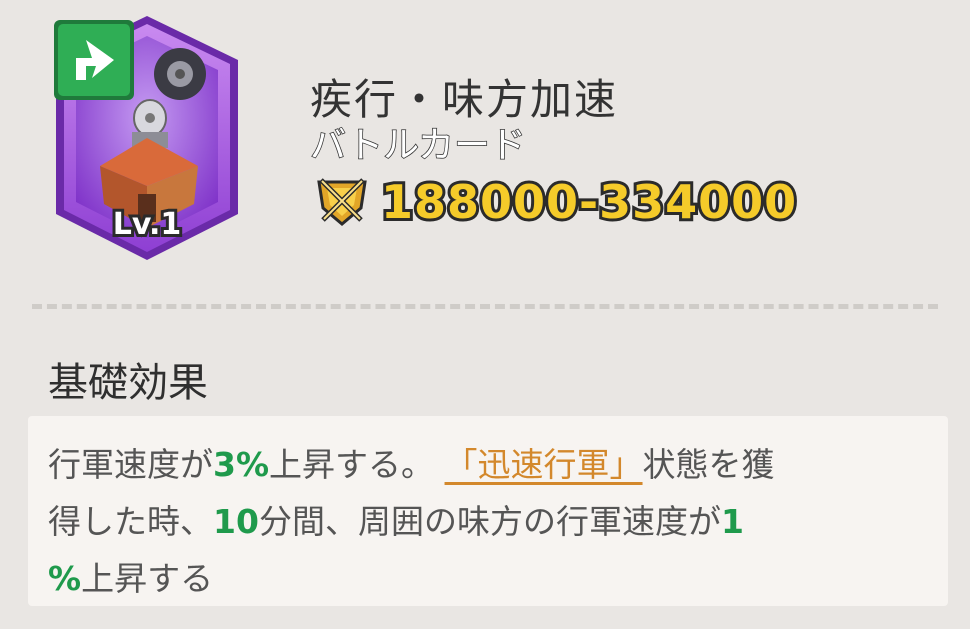 The width and height of the screenshot is (970, 629). What do you see at coordinates (130, 521) in the screenshot?
I see `desc-text: 得した時、` at bounding box center [130, 521].